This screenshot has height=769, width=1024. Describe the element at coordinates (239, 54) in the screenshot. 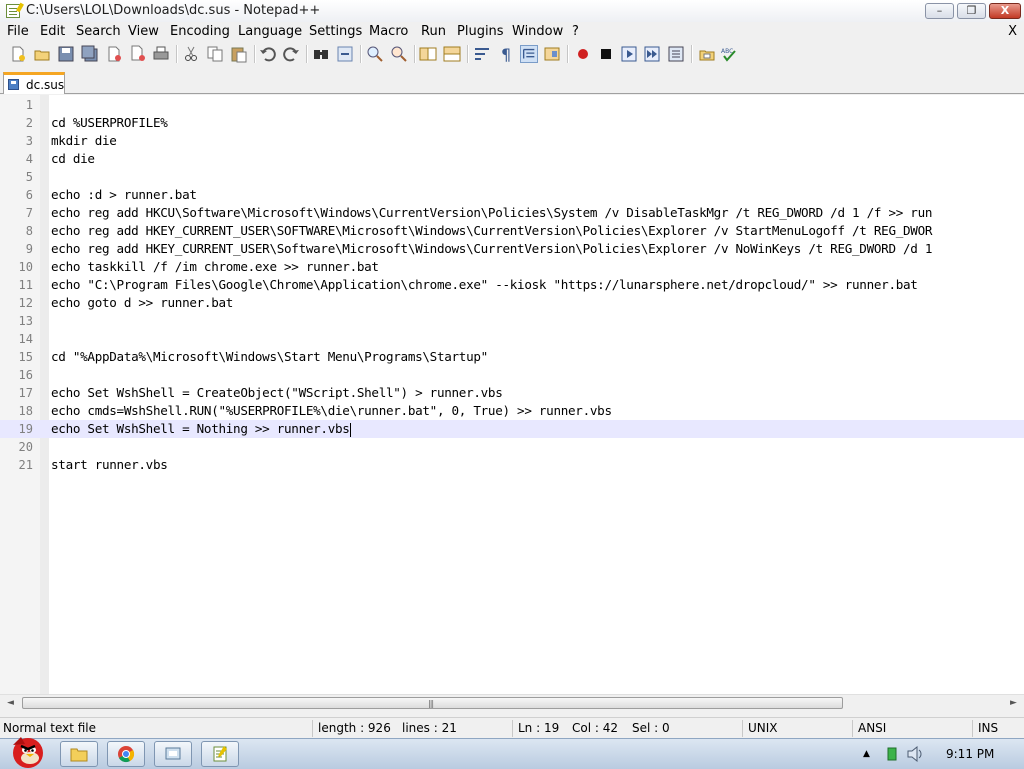

I see `paste-icon` at that location.